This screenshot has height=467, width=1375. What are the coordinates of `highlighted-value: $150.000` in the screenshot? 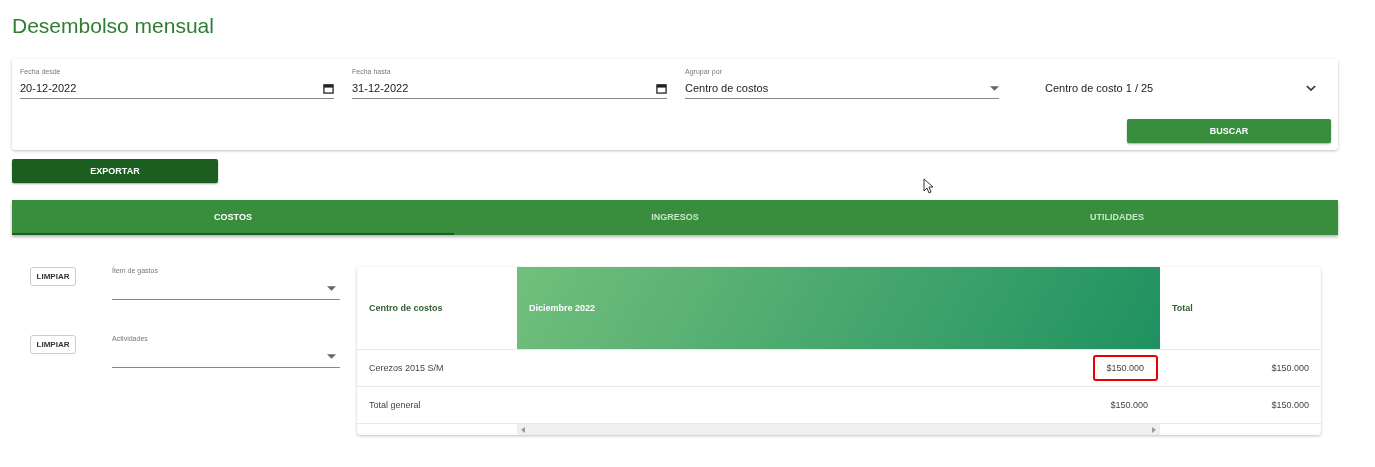 It's located at (1125, 368).